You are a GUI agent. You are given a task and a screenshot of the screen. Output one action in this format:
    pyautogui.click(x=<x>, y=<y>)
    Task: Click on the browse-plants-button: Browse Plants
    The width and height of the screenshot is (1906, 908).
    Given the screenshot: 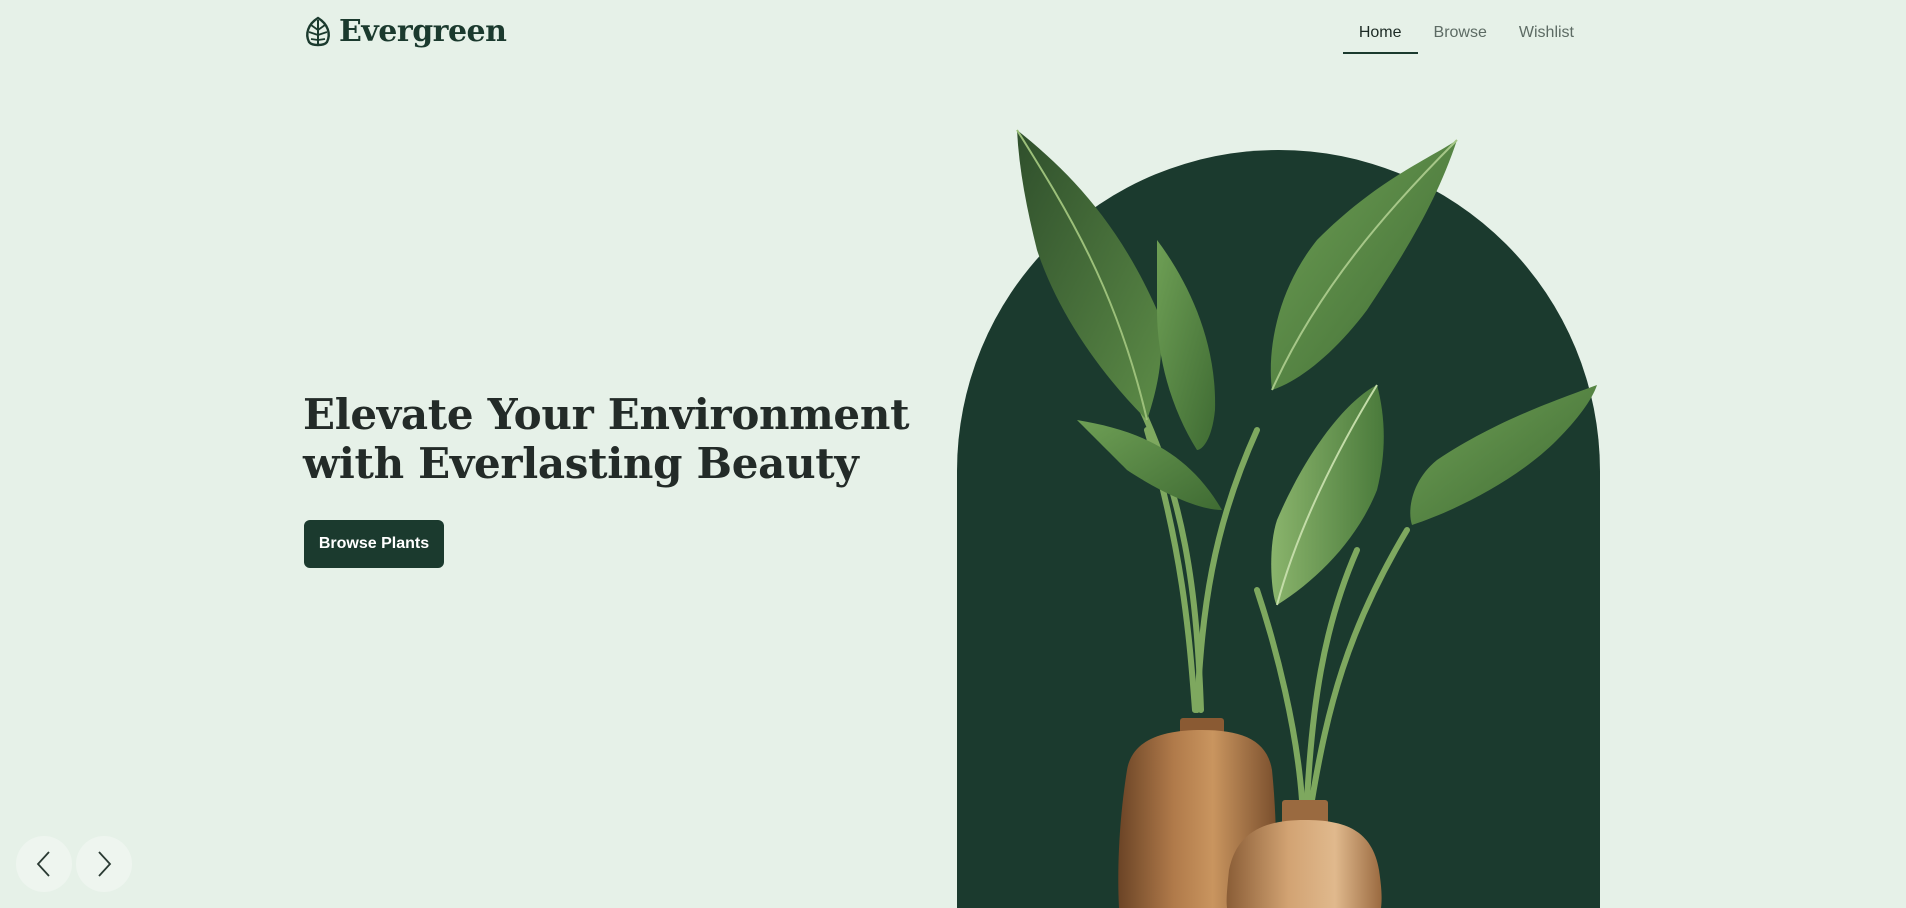 What is the action you would take?
    pyautogui.click(x=374, y=544)
    